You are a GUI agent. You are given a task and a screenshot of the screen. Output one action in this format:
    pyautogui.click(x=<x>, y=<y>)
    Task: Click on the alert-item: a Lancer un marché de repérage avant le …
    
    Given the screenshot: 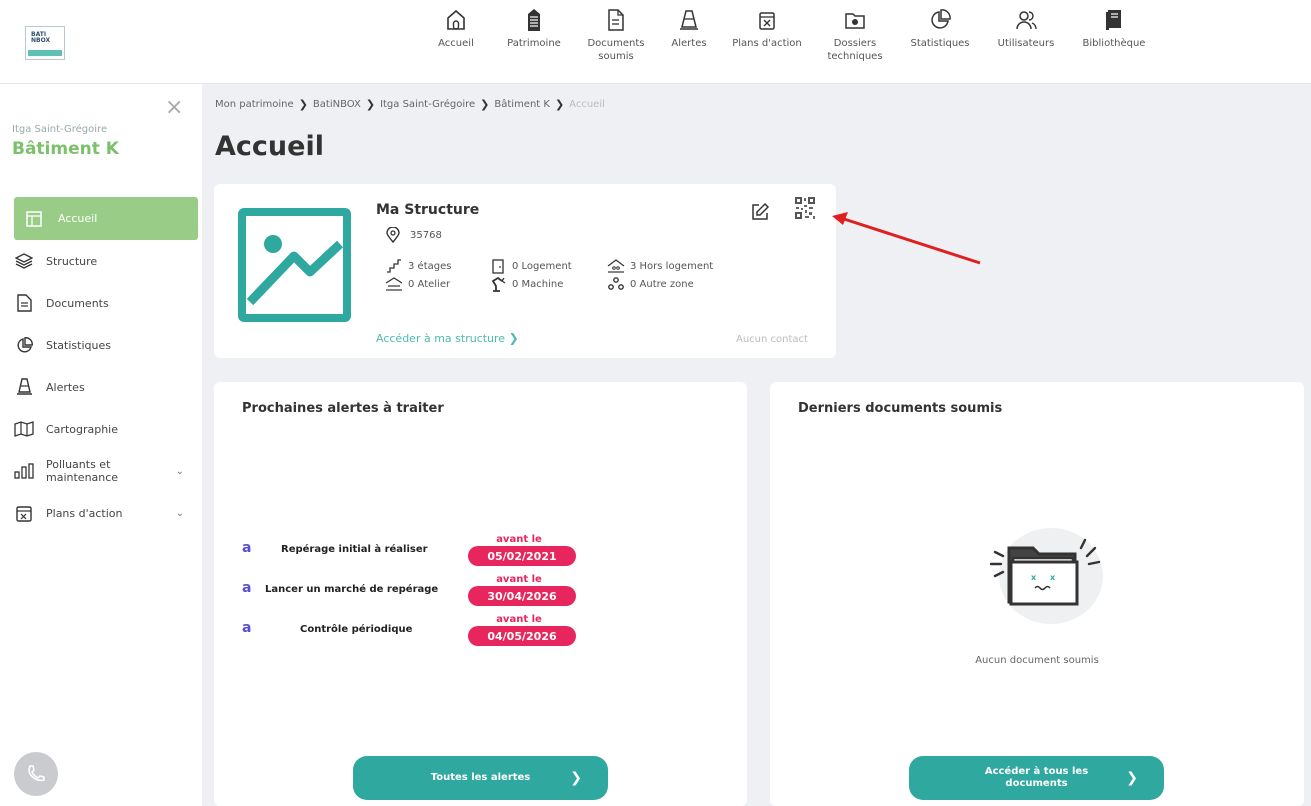 What is the action you would take?
    pyautogui.click(x=412, y=594)
    